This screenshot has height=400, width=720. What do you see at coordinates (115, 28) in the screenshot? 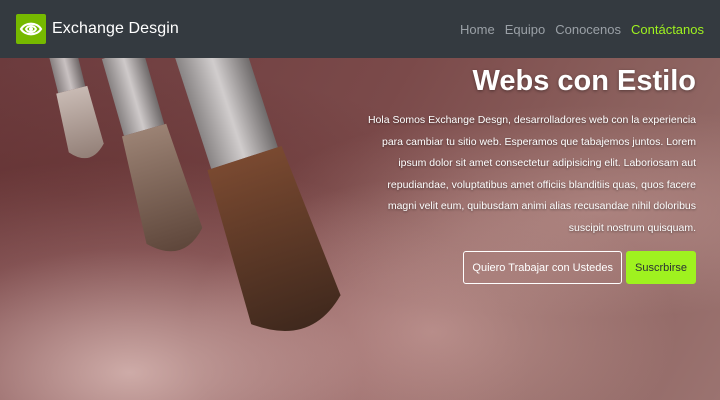
I see `brand-name: Exchange Desgin` at bounding box center [115, 28].